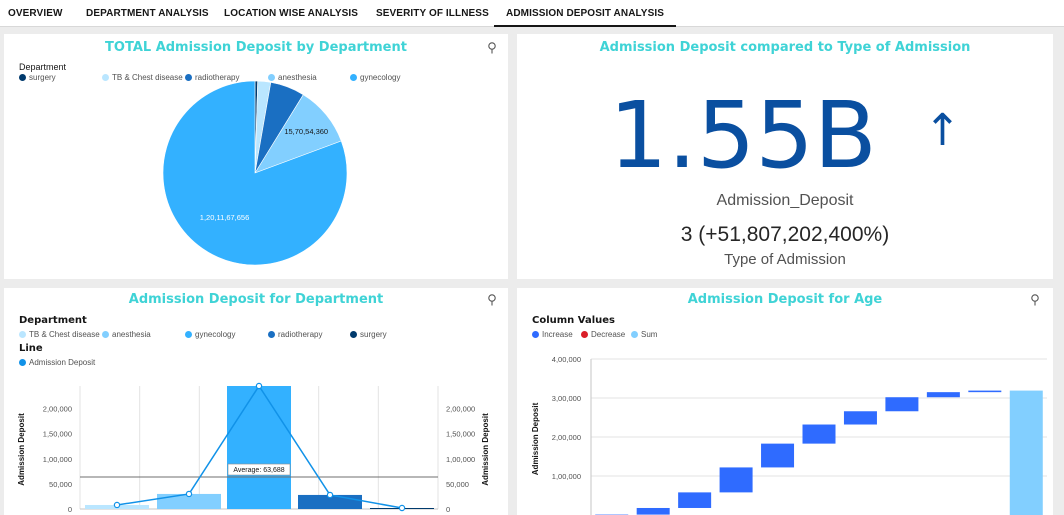 Image resolution: width=1064 pixels, height=515 pixels. Describe the element at coordinates (225, 217) in the screenshot. I see `pie-data-label: 1,20,11,67,656` at that location.